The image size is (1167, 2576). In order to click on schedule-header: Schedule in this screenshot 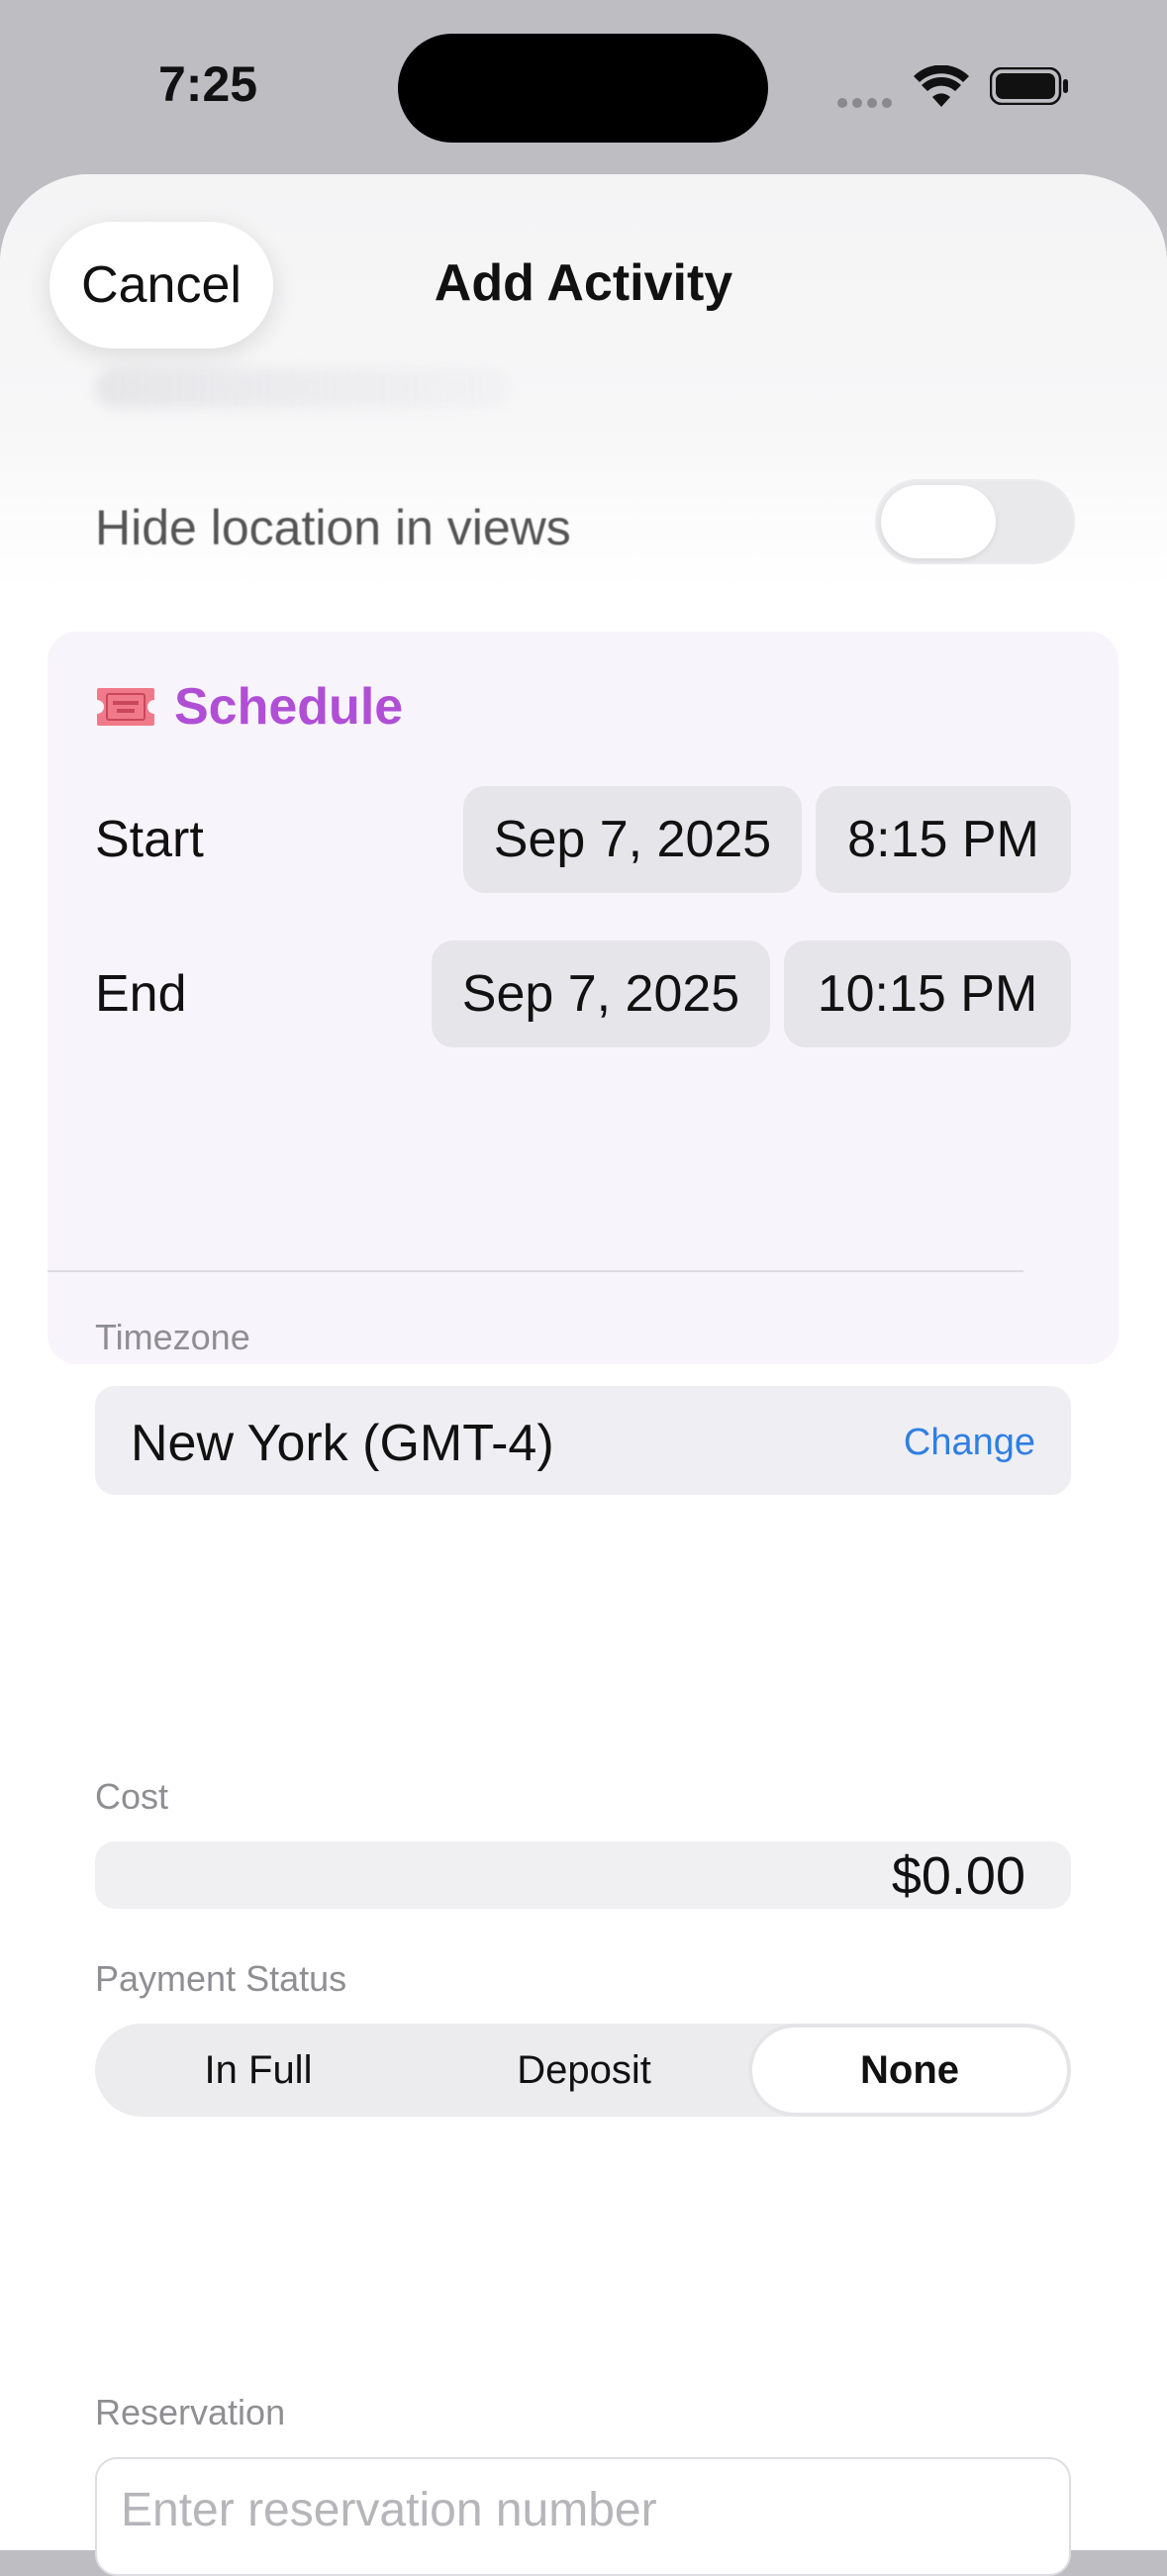, I will do `click(249, 707)`.